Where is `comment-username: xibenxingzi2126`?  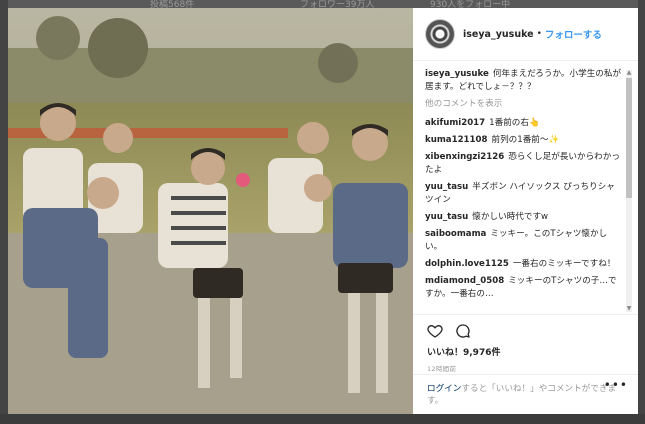 comment-username: xibenxingzi2126 is located at coordinates (464, 157).